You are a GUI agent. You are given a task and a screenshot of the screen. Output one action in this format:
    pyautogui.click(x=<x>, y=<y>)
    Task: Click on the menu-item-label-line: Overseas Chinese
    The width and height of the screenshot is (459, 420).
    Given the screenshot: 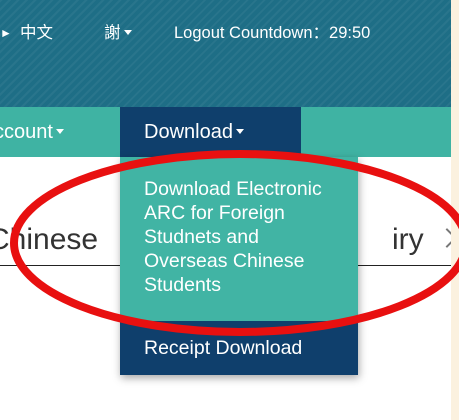 What is the action you would take?
    pyautogui.click(x=224, y=261)
    